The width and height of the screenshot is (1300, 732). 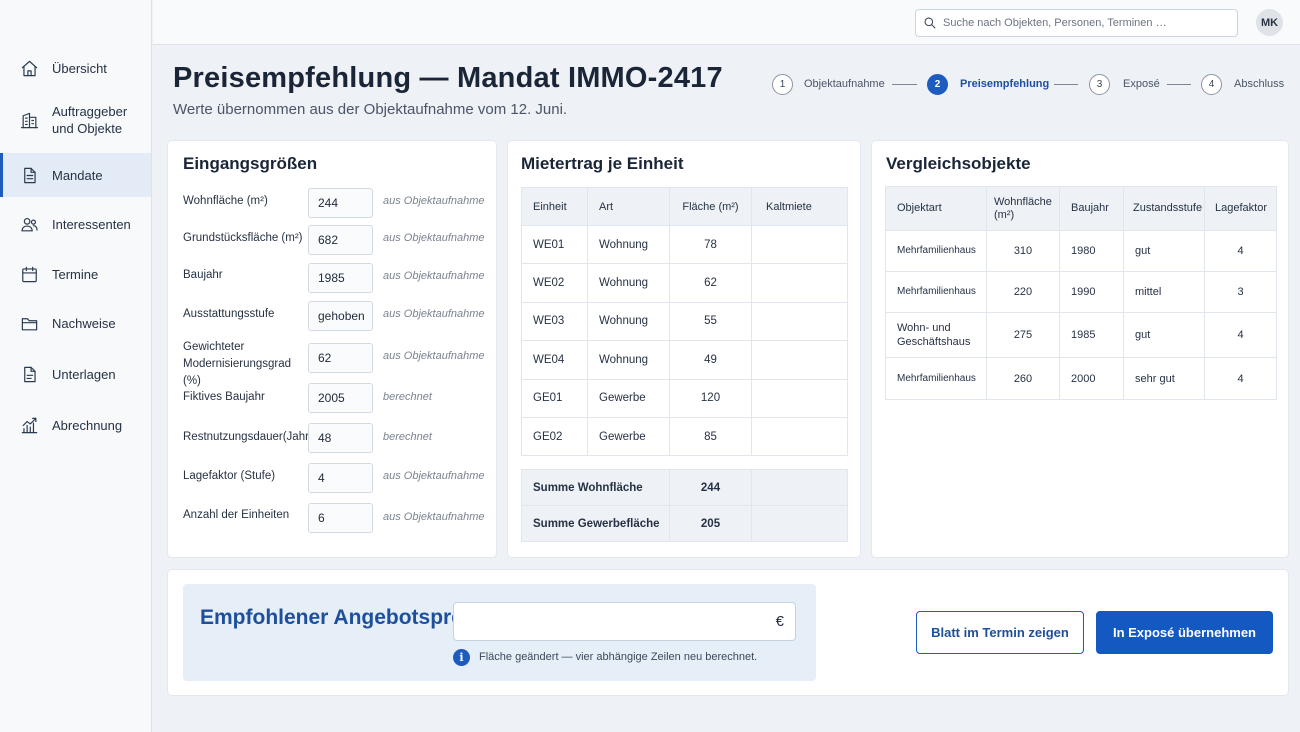 I want to click on sum-row: Summe Gewerbefläche 205, so click(x=684, y=523).